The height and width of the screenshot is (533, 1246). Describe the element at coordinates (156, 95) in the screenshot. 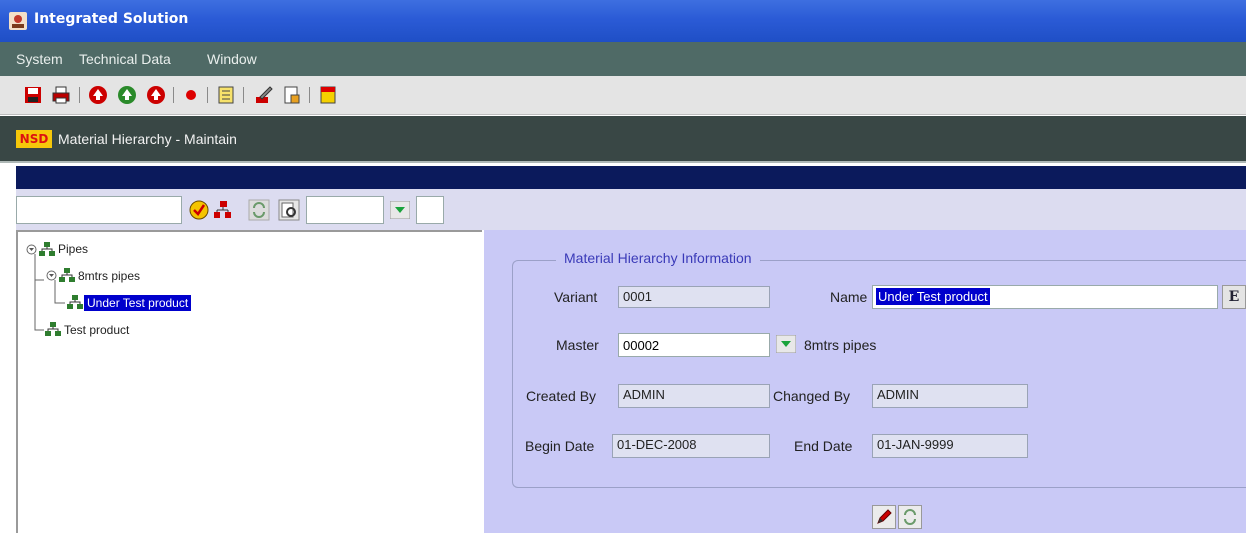

I see `record-next-icon` at that location.